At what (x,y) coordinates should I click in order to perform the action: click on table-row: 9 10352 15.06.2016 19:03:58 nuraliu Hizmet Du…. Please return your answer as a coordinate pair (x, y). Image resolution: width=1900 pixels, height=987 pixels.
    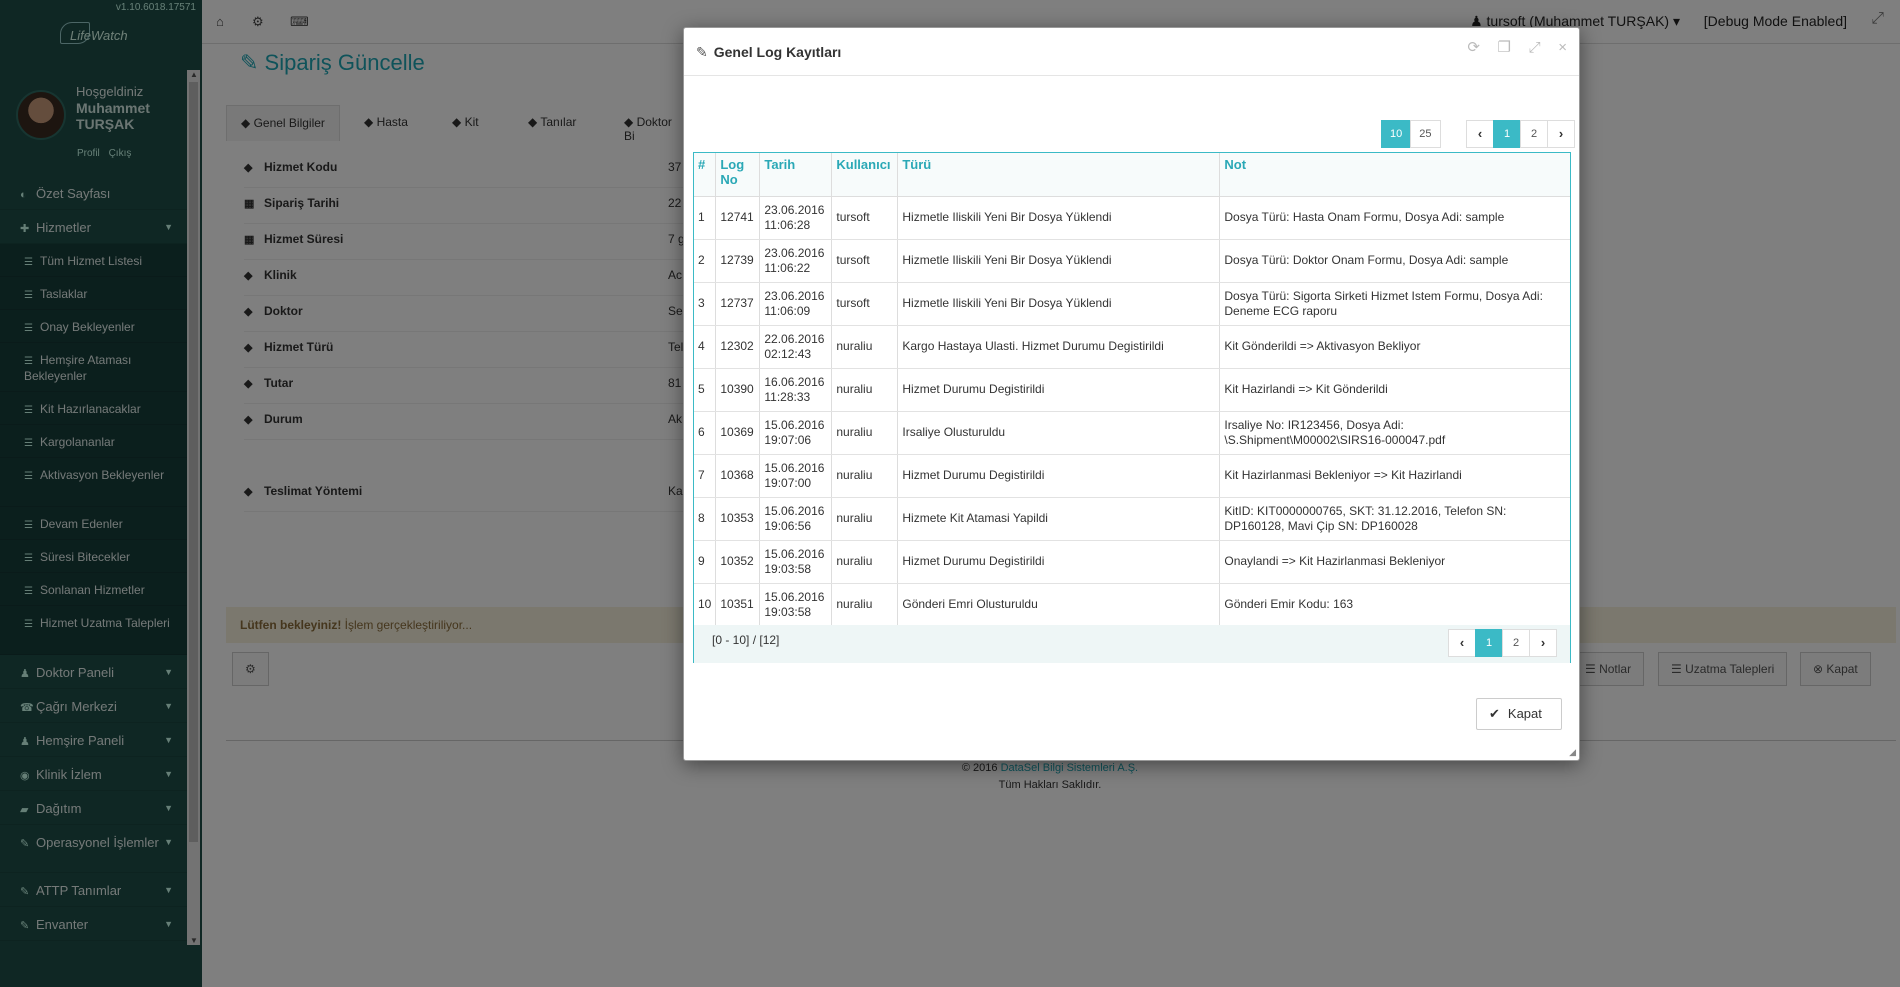
    Looking at the image, I should click on (1132, 562).